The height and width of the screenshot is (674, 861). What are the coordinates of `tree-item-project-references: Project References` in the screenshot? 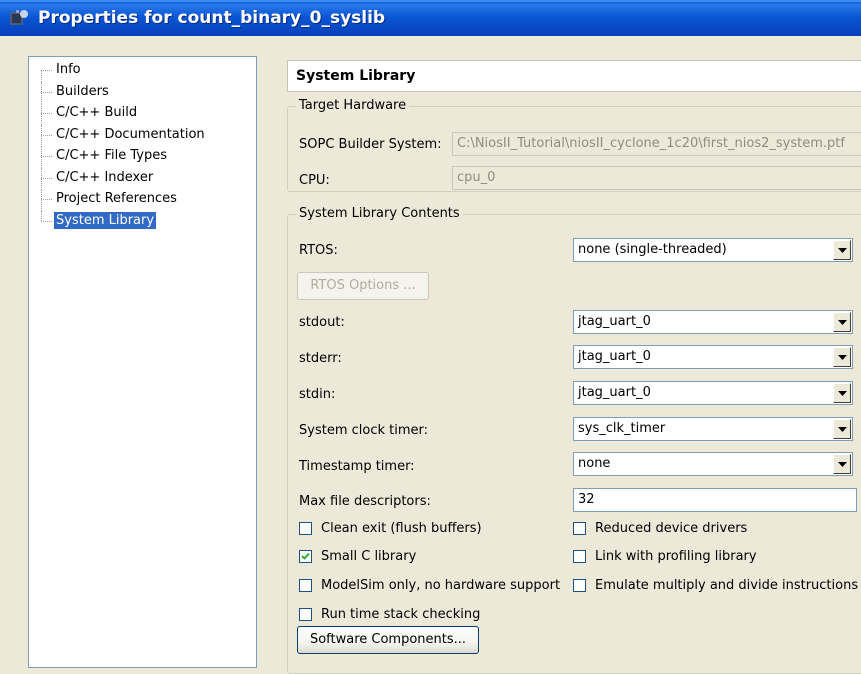 It's located at (142, 200).